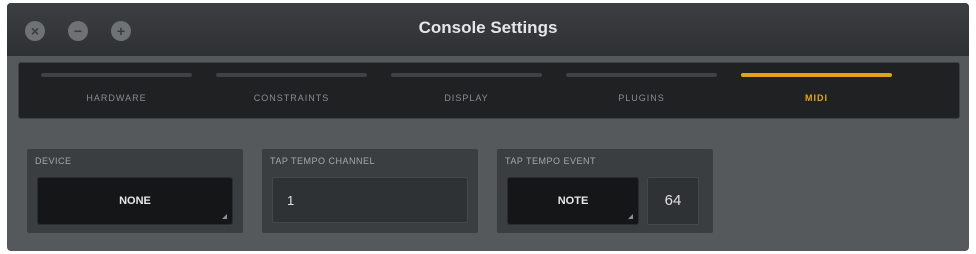 Image resolution: width=976 pixels, height=254 pixels. Describe the element at coordinates (370, 200) in the screenshot. I see `tap-tempo-channel-field: 1` at that location.